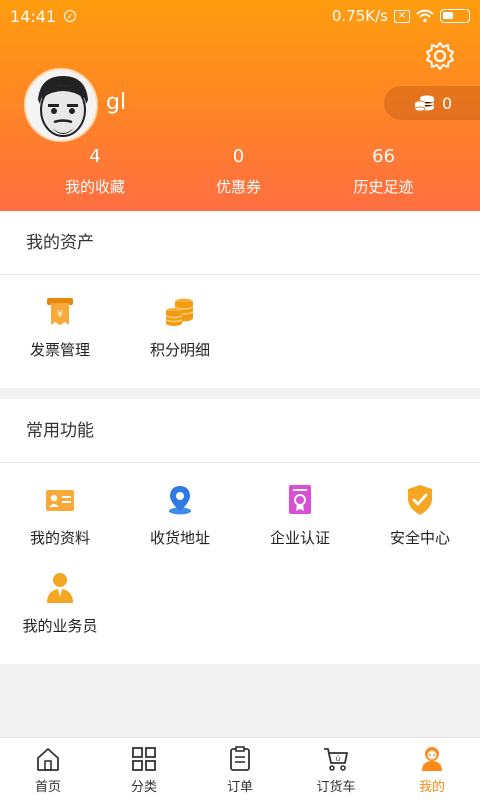  Describe the element at coordinates (447, 103) in the screenshot. I see `points-value: 0` at that location.